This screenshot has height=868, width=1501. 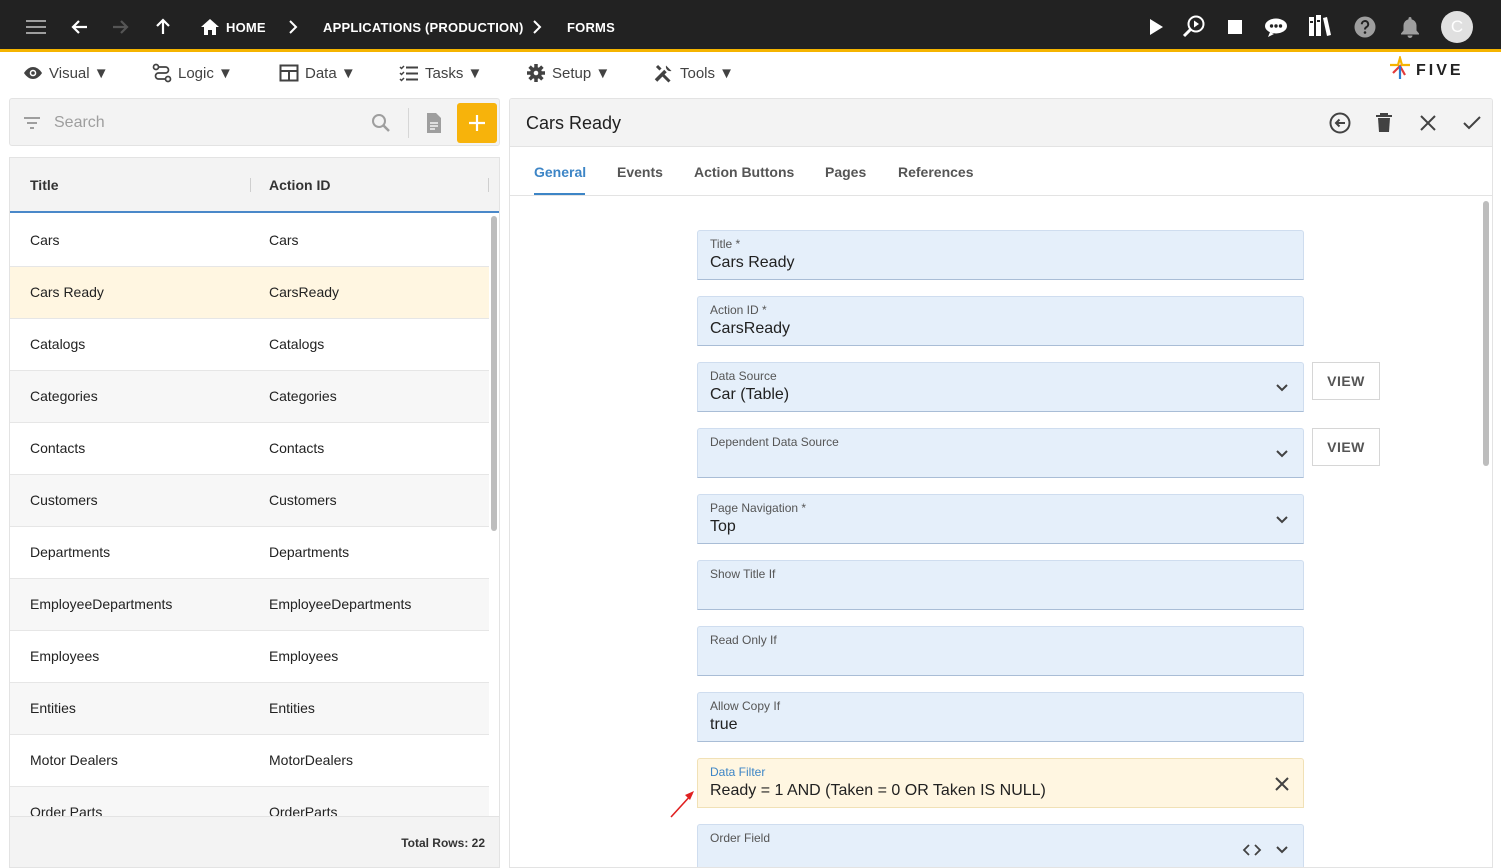 I want to click on menu-logic-label: Logic ▼, so click(x=205, y=73).